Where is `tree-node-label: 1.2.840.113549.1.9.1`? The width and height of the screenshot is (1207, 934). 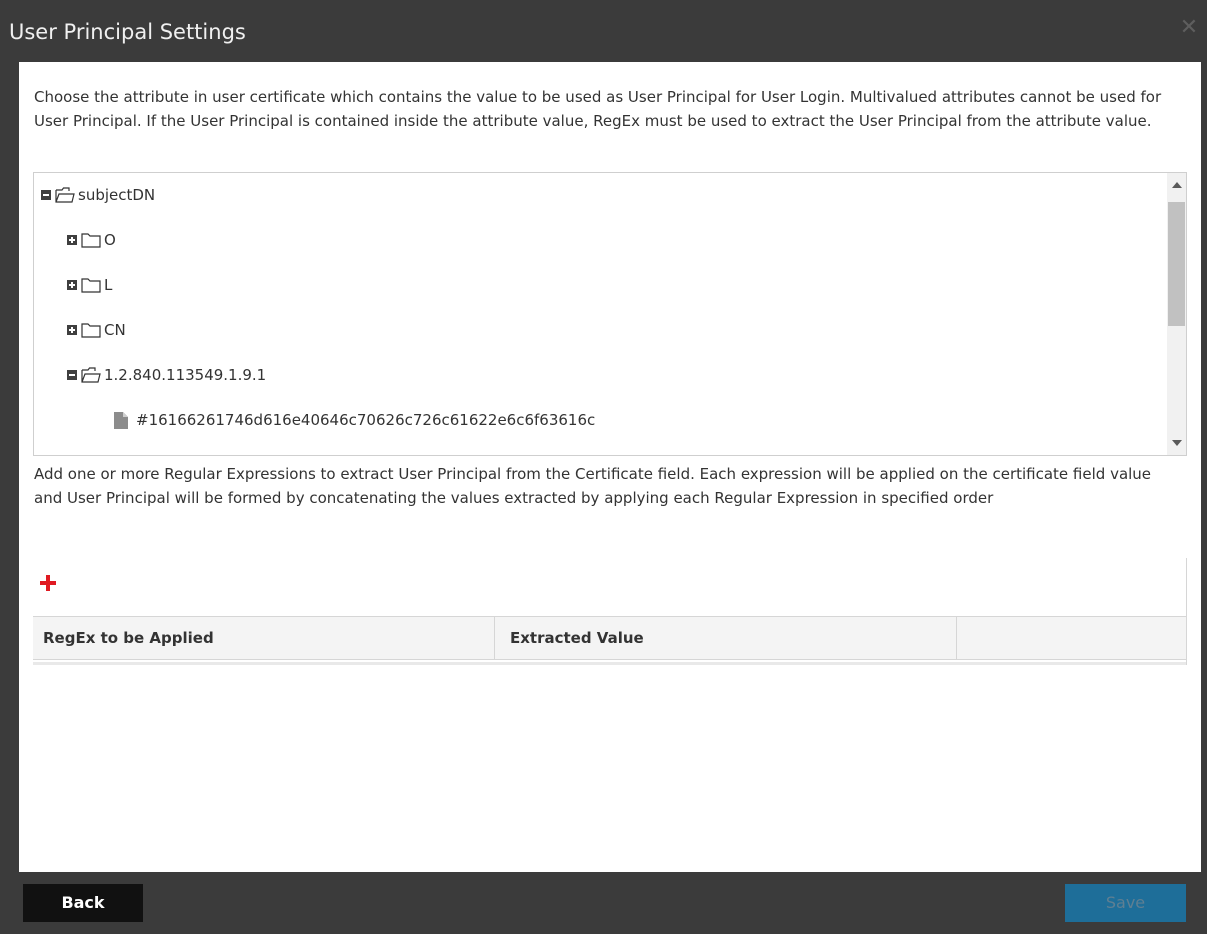 tree-node-label: 1.2.840.113549.1.9.1 is located at coordinates (185, 375).